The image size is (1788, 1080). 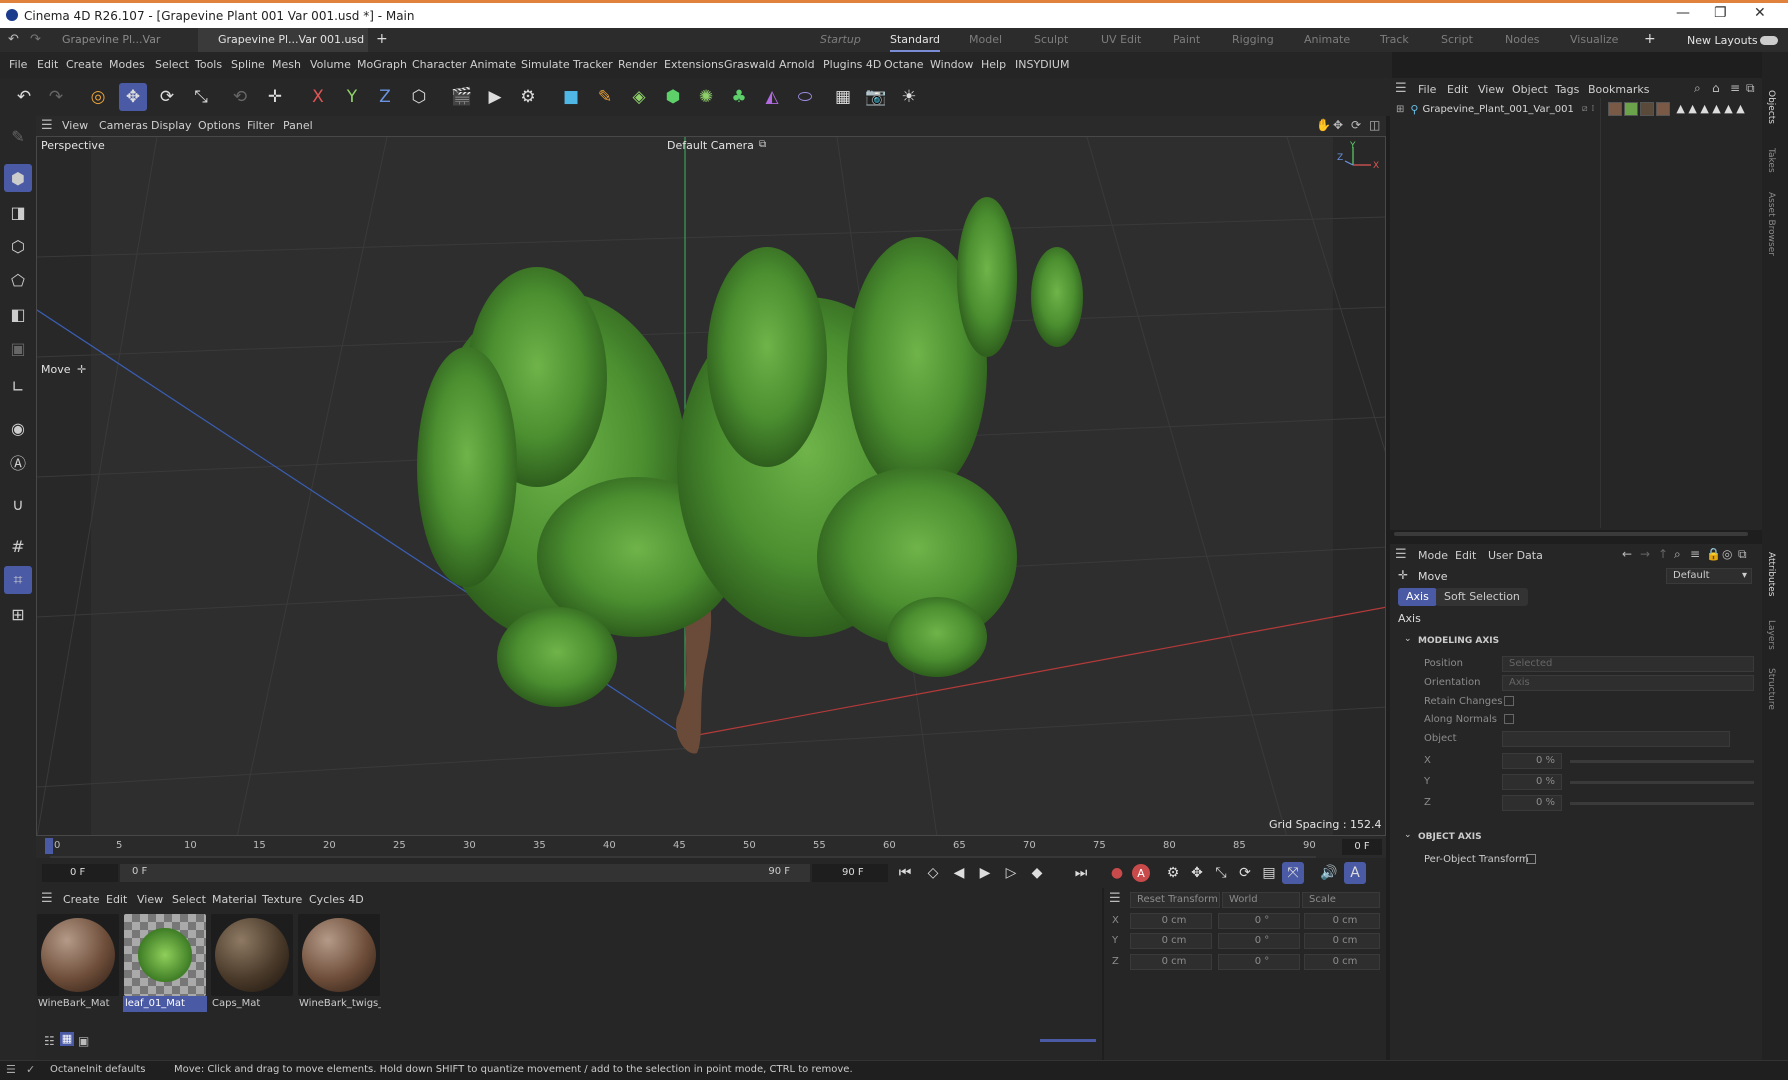 I want to click on points-mode-icon: ⬡, so click(x=18, y=246).